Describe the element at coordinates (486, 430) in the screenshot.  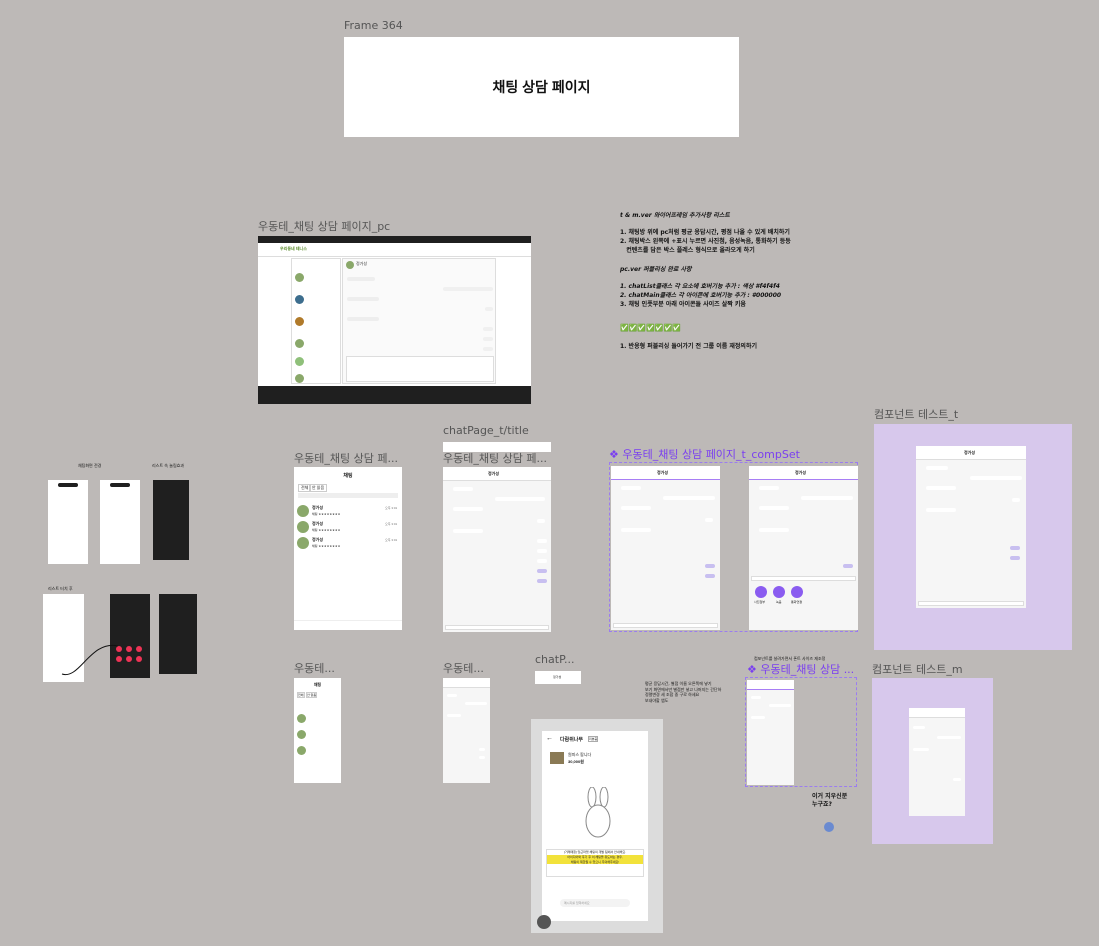
I see `chatpage-title-label: chatPage_t/title` at that location.